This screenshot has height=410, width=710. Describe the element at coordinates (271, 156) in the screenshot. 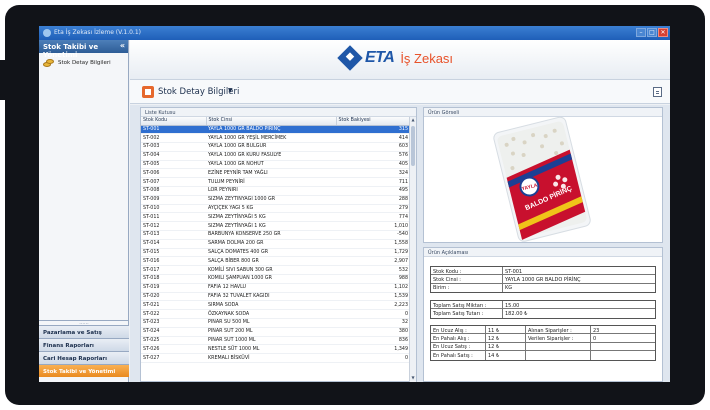

I see `stok-cinsi-cell: YAYLA 1000 GR KURU FASÜLYE` at that location.